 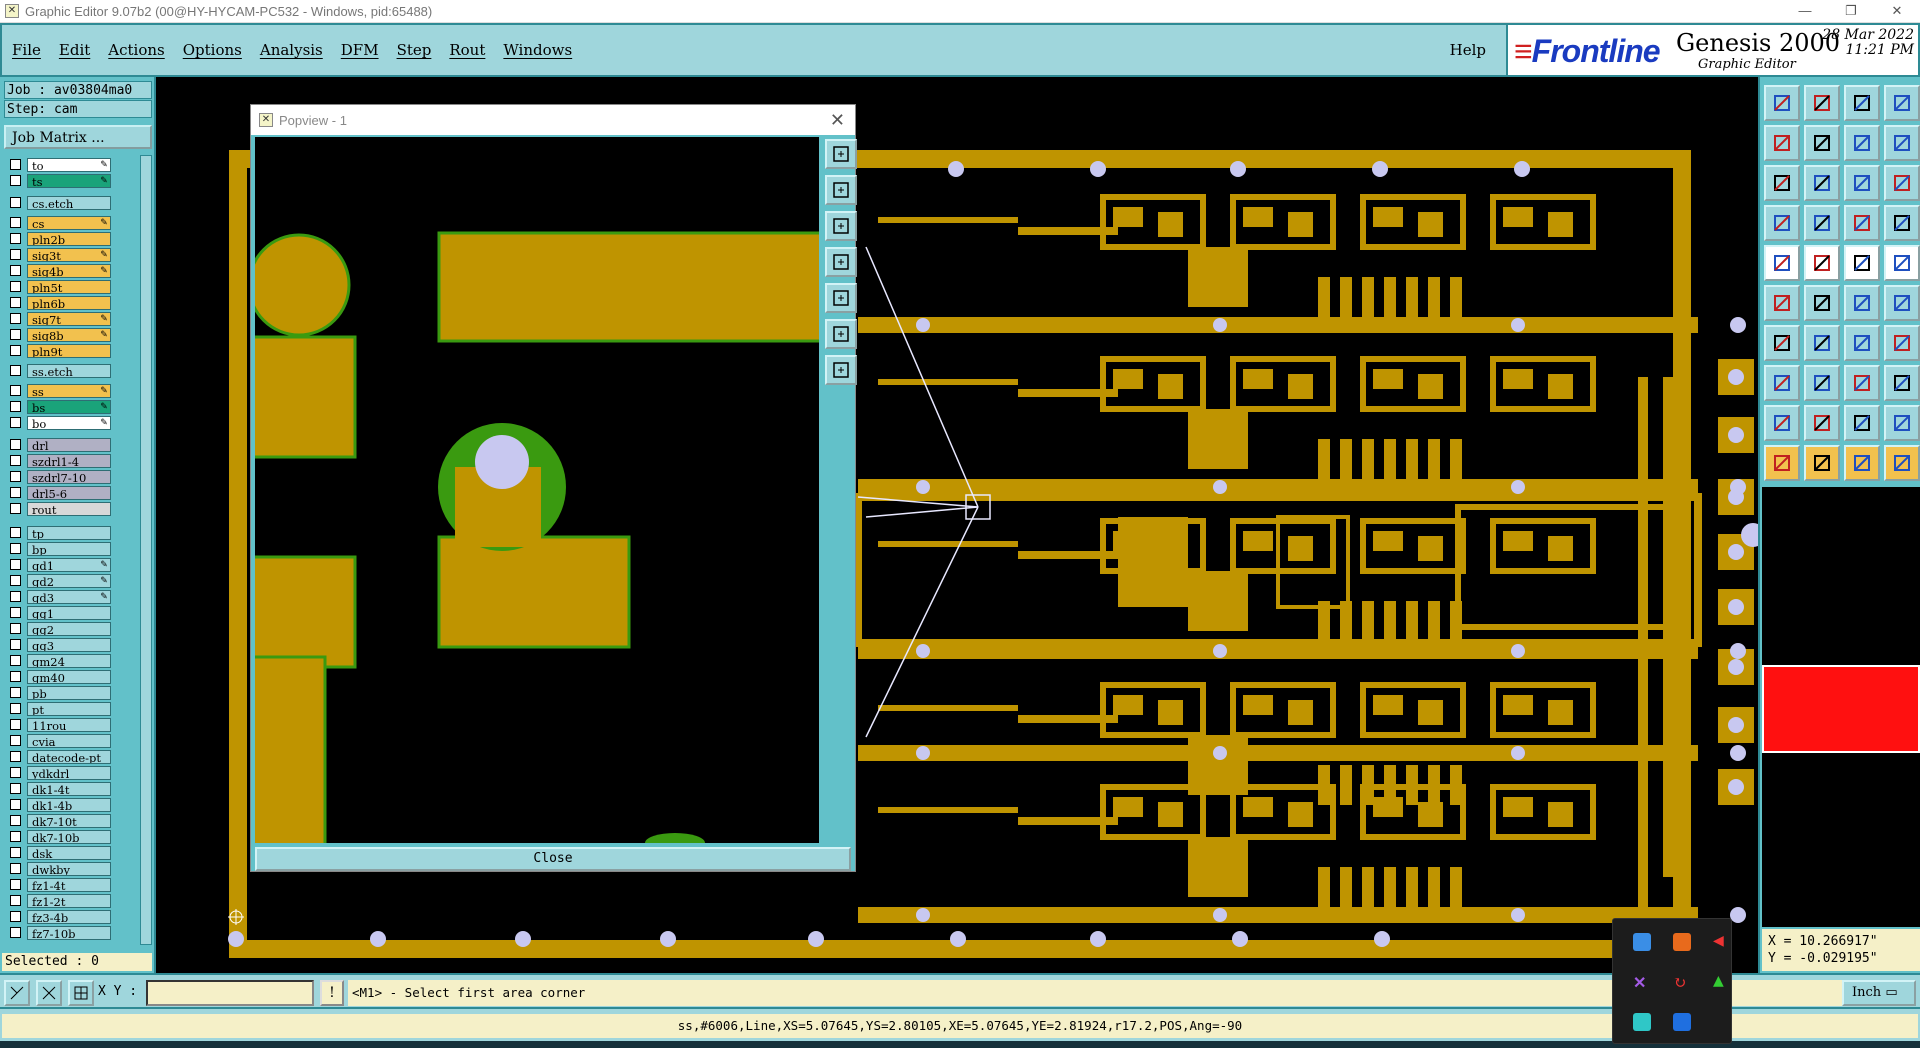 What do you see at coordinates (66, 708) in the screenshot?
I see `layer-row: pt` at bounding box center [66, 708].